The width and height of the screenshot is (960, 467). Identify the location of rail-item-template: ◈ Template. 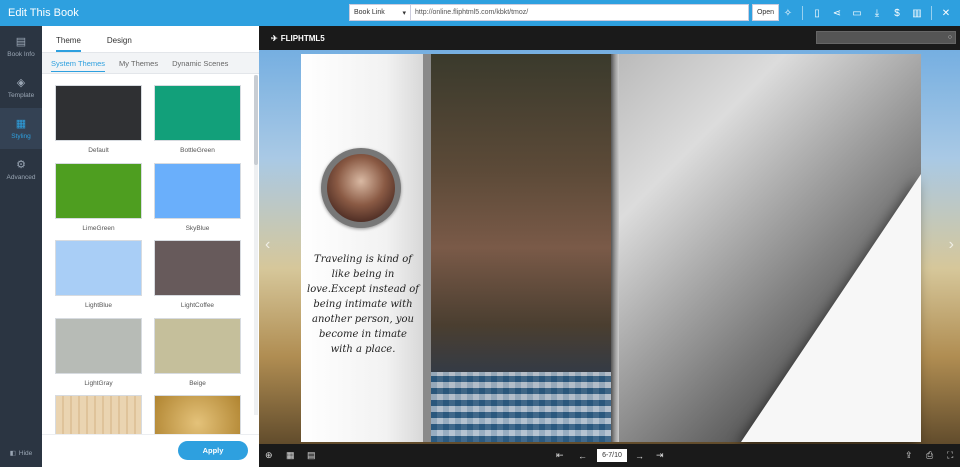
(21, 87).